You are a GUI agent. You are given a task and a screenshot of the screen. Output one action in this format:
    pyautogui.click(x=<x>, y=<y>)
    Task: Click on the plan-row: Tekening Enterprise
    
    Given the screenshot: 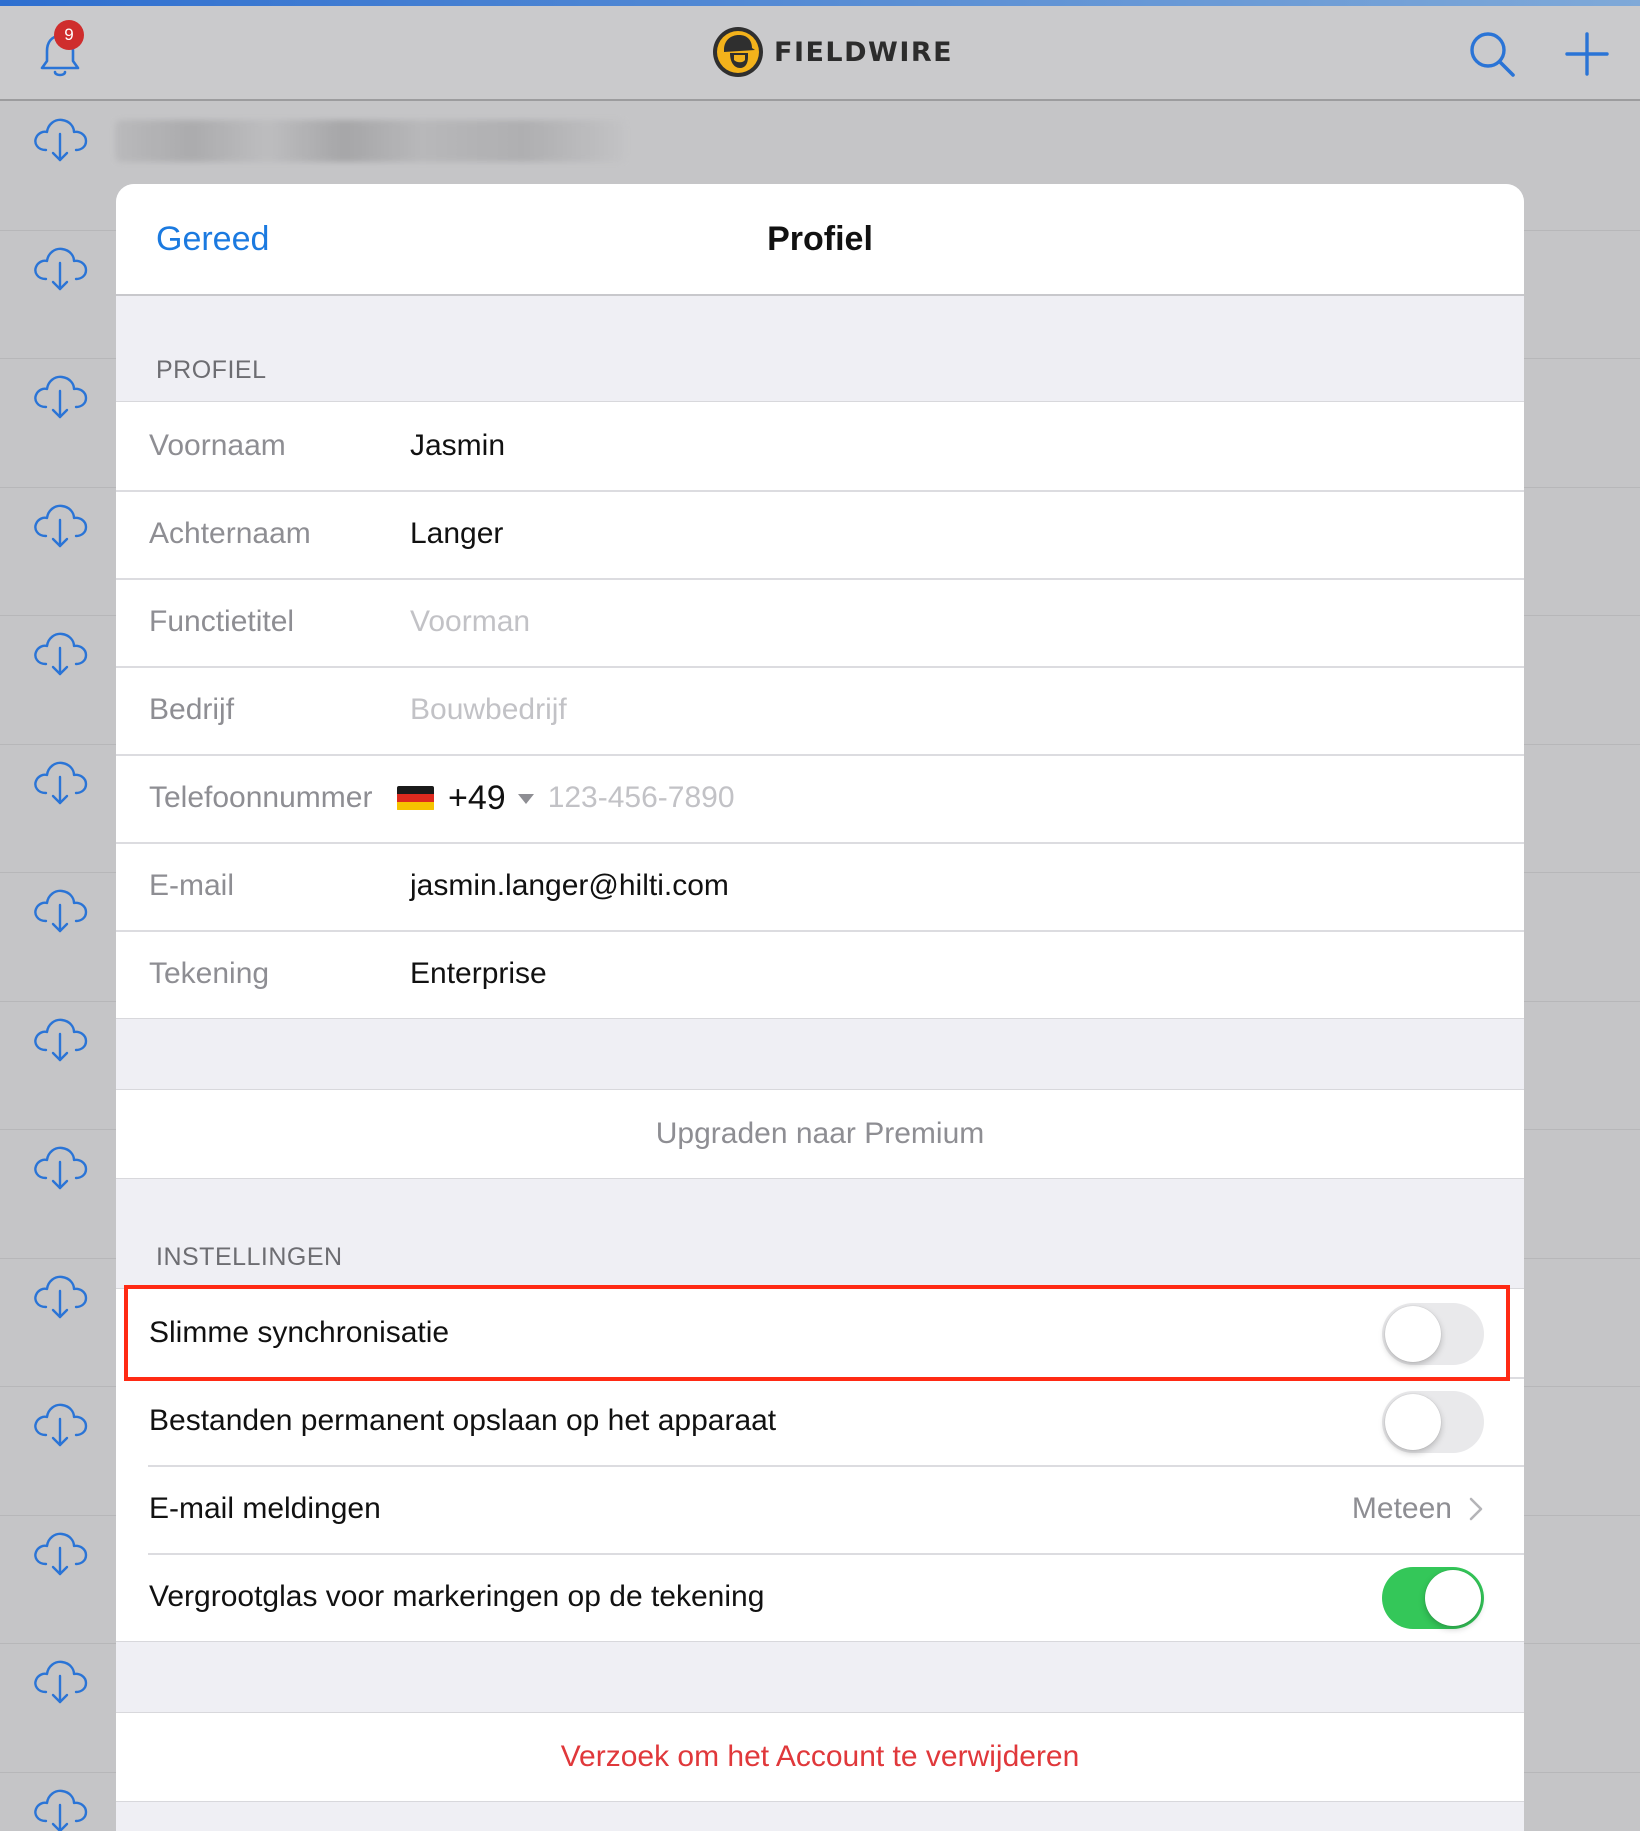 What is the action you would take?
    pyautogui.click(x=820, y=974)
    